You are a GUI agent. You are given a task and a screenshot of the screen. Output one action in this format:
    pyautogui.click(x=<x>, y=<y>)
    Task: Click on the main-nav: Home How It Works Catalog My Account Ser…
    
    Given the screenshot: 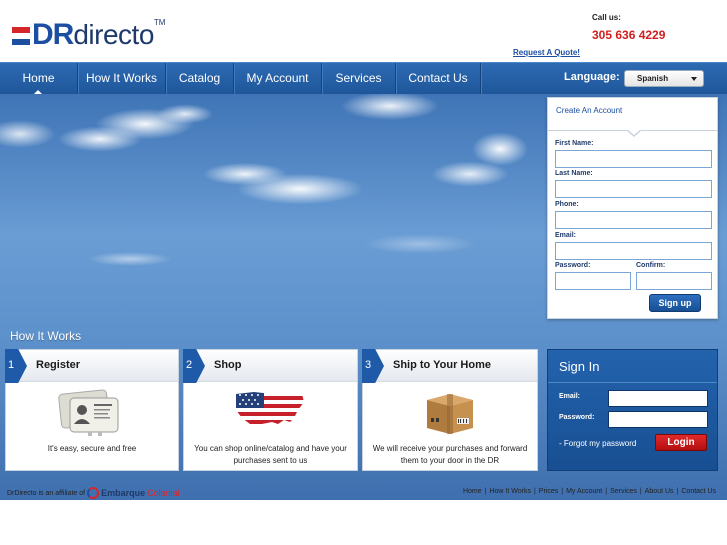 What is the action you would take?
    pyautogui.click(x=363, y=78)
    